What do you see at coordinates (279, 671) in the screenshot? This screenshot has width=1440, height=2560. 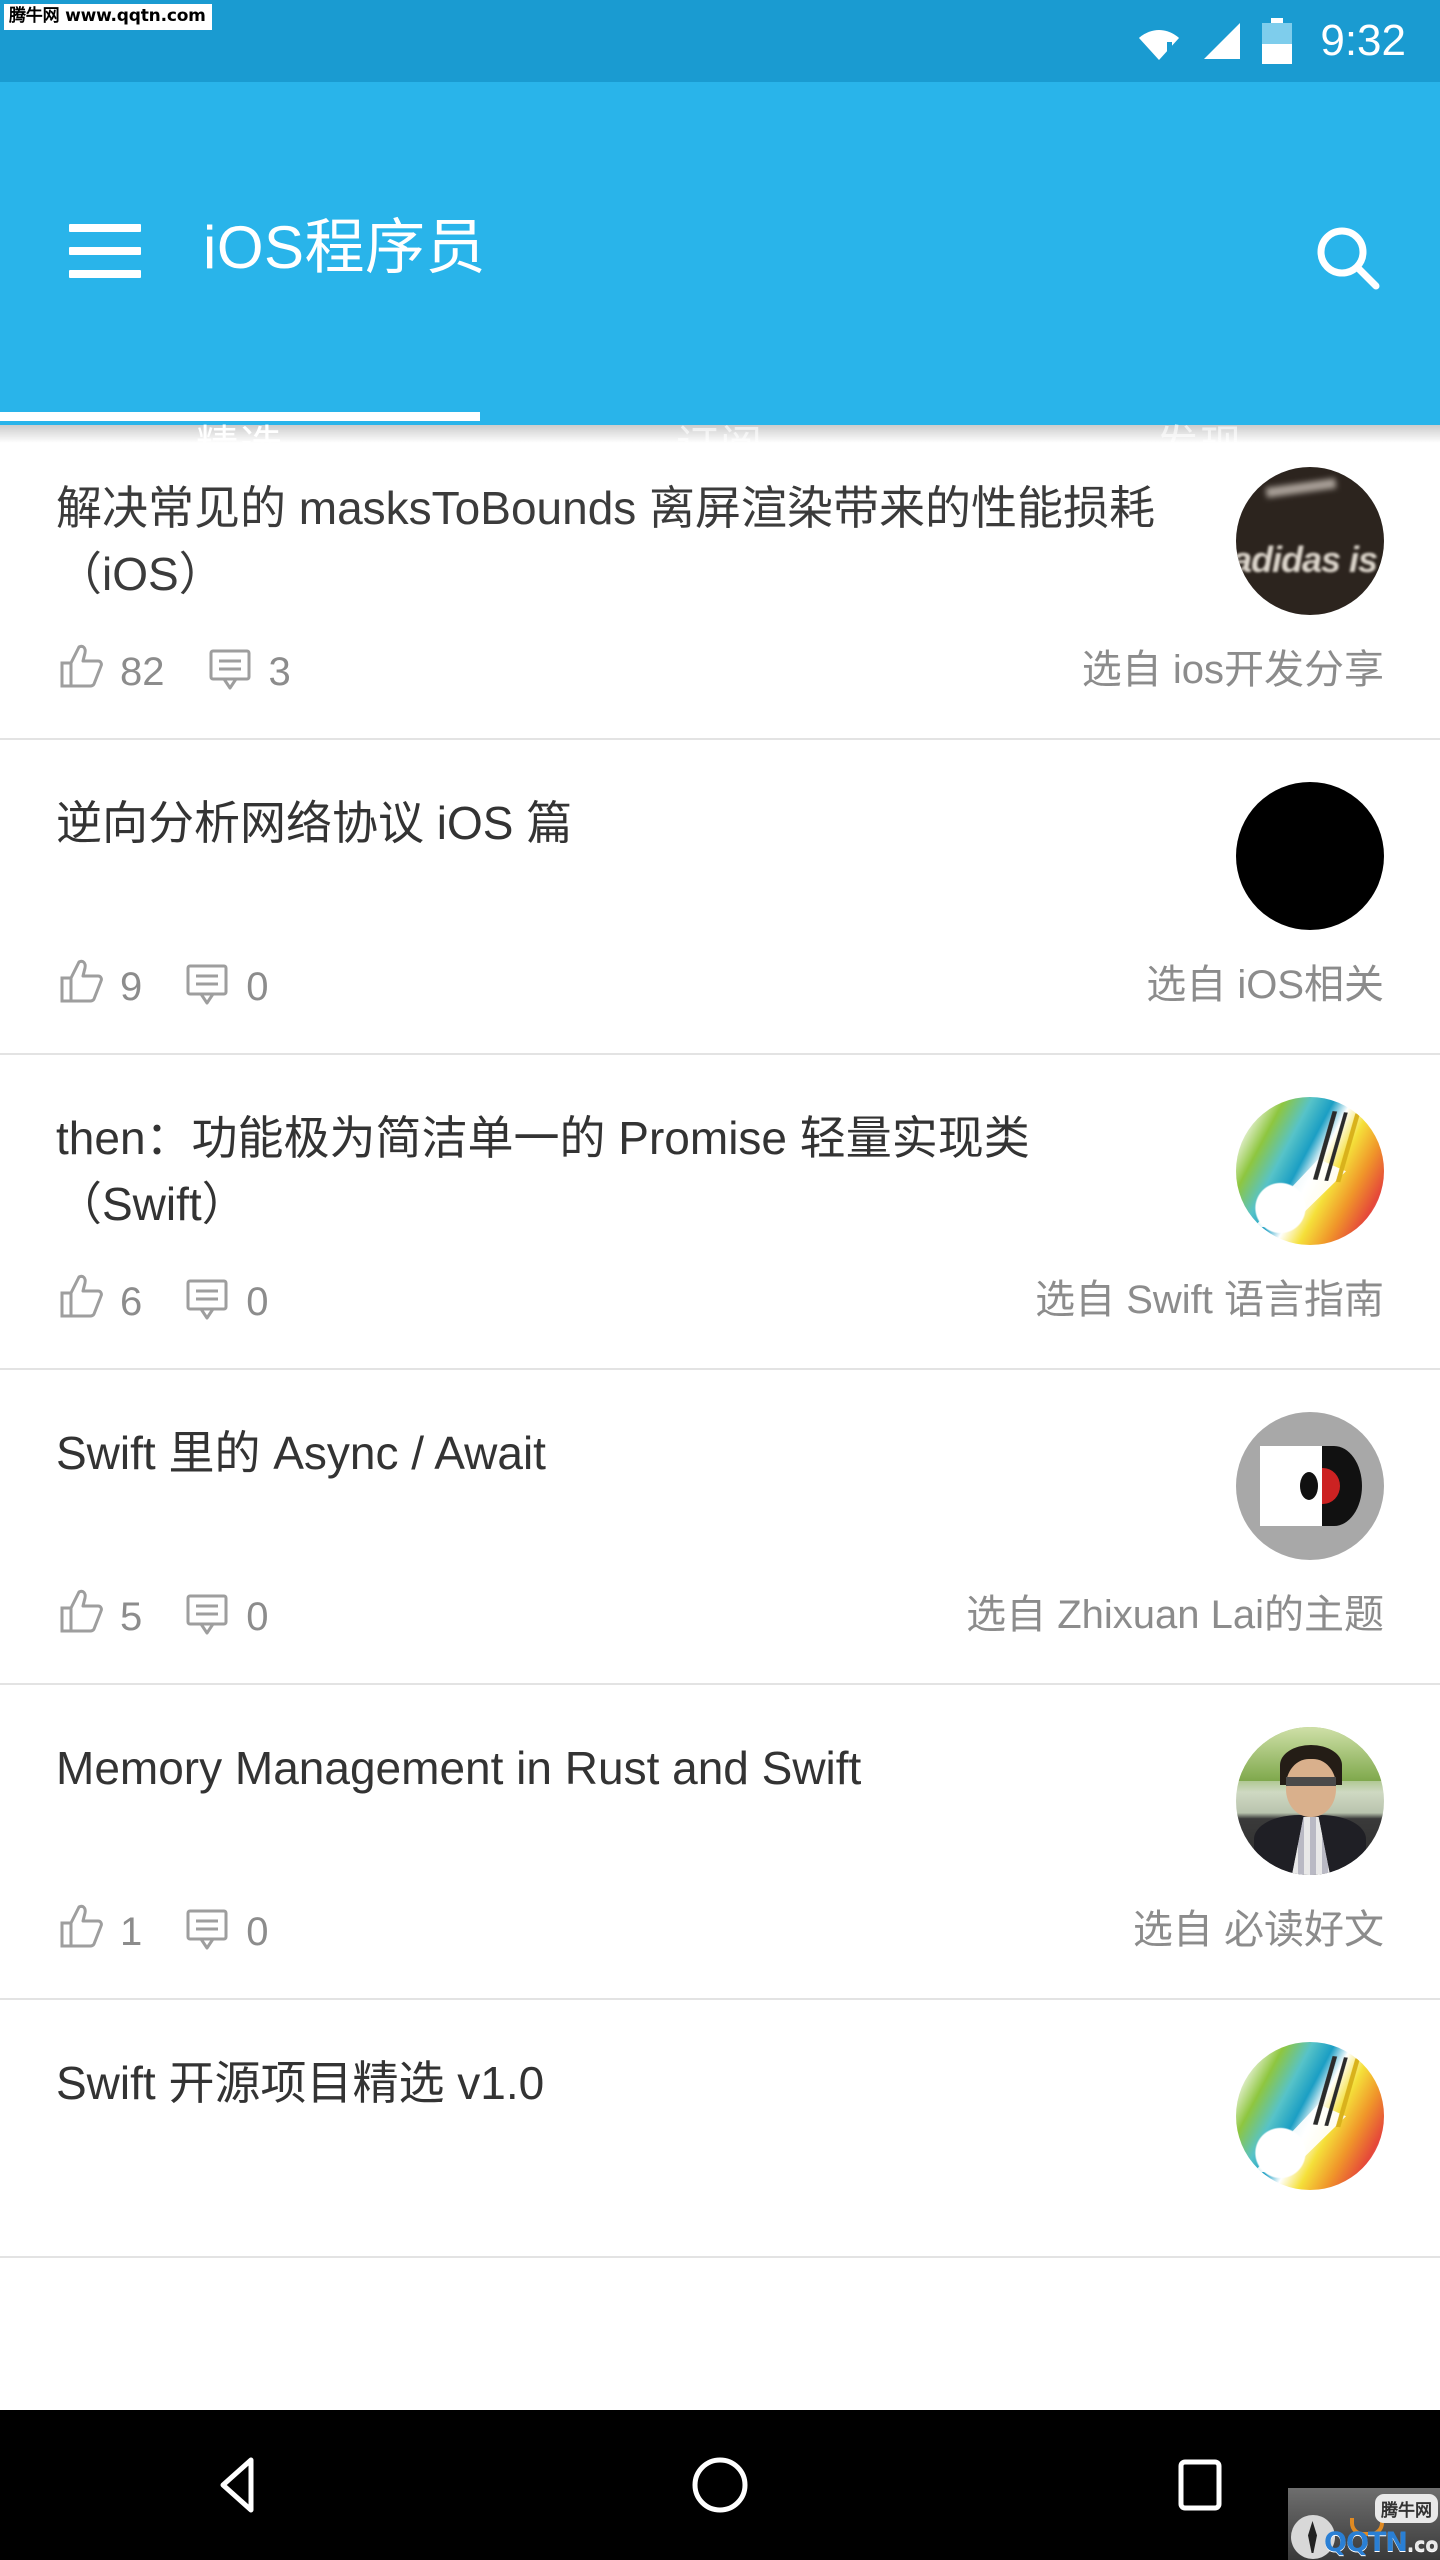 I see `comment-count: 3` at bounding box center [279, 671].